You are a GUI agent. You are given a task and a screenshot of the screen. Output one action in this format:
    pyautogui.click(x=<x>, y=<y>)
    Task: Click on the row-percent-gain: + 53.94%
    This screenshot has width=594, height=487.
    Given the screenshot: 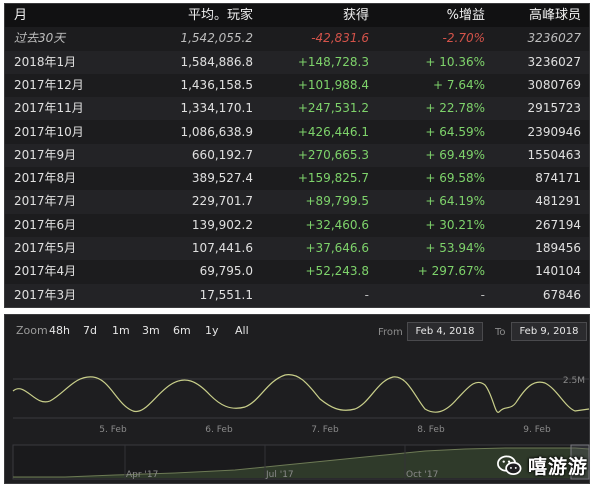 What is the action you would take?
    pyautogui.click(x=455, y=248)
    